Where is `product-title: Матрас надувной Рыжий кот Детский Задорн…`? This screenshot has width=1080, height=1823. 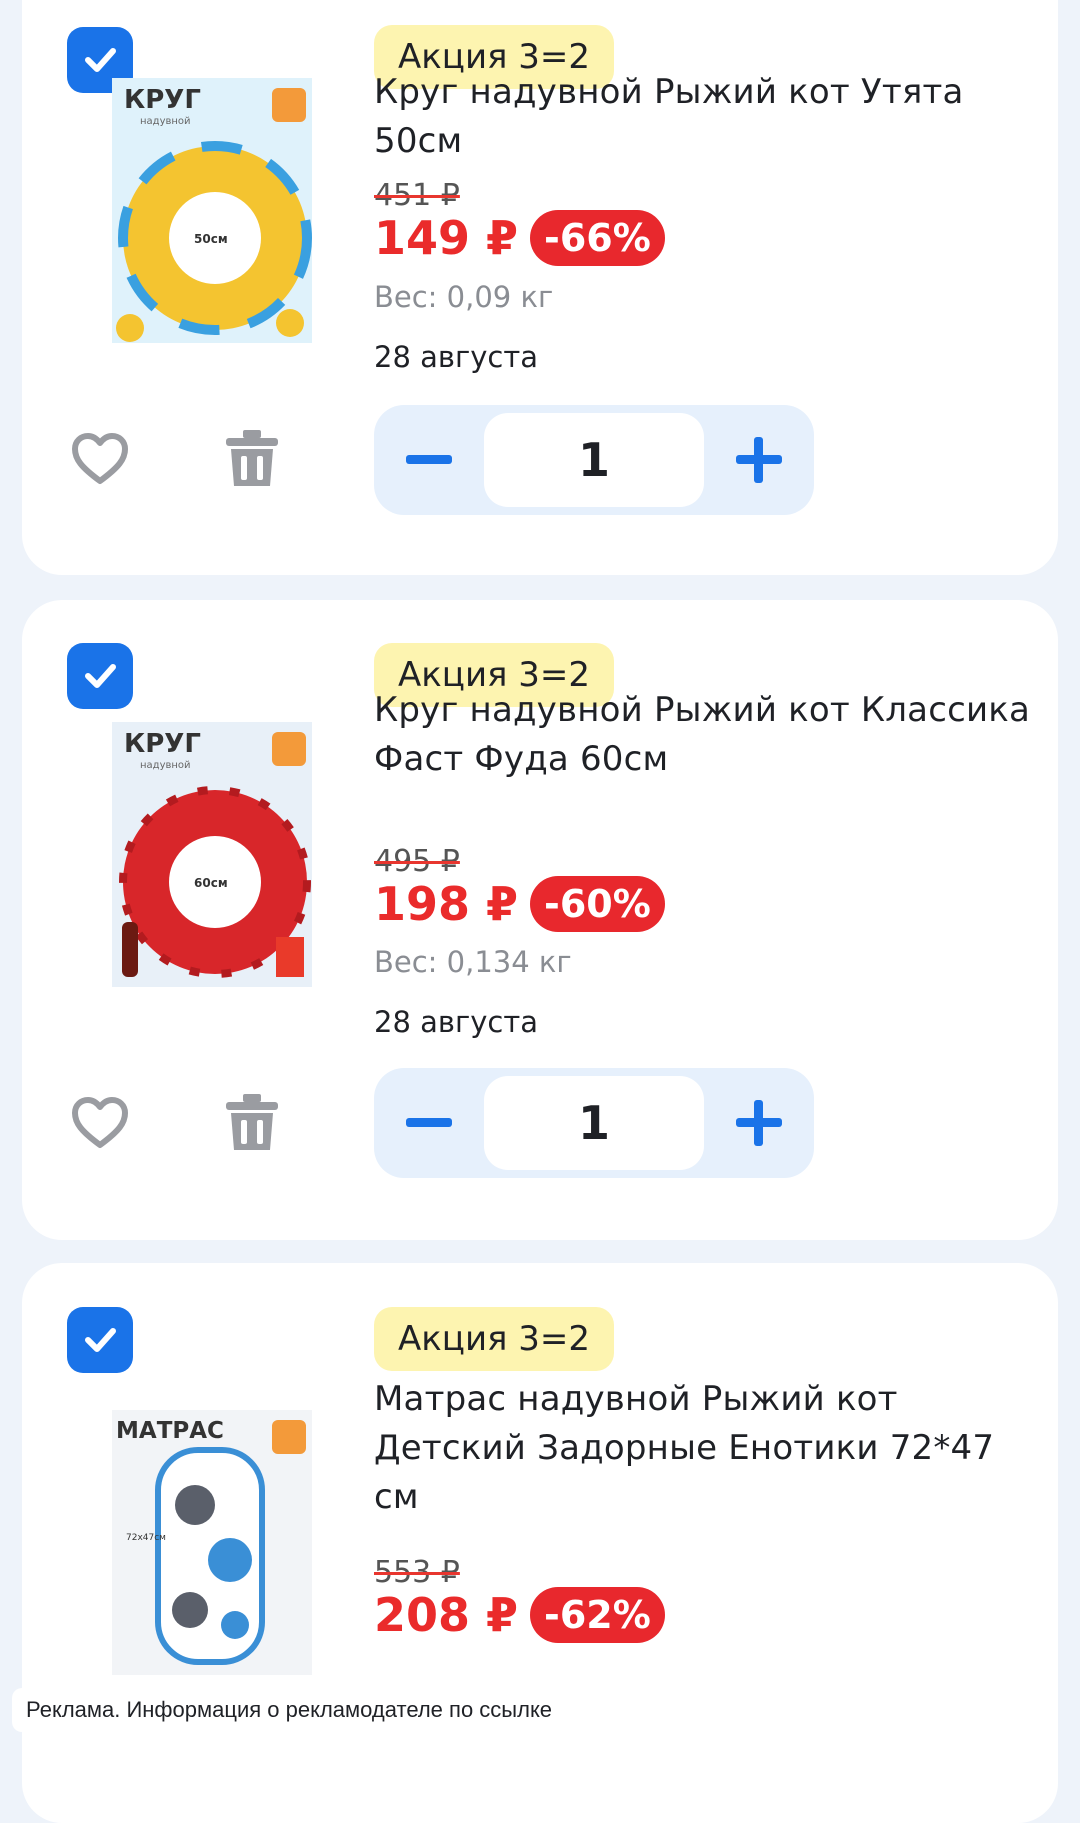 product-title: Матрас надувной Рыжий кот Детский Задорн… is located at coordinates (704, 1448).